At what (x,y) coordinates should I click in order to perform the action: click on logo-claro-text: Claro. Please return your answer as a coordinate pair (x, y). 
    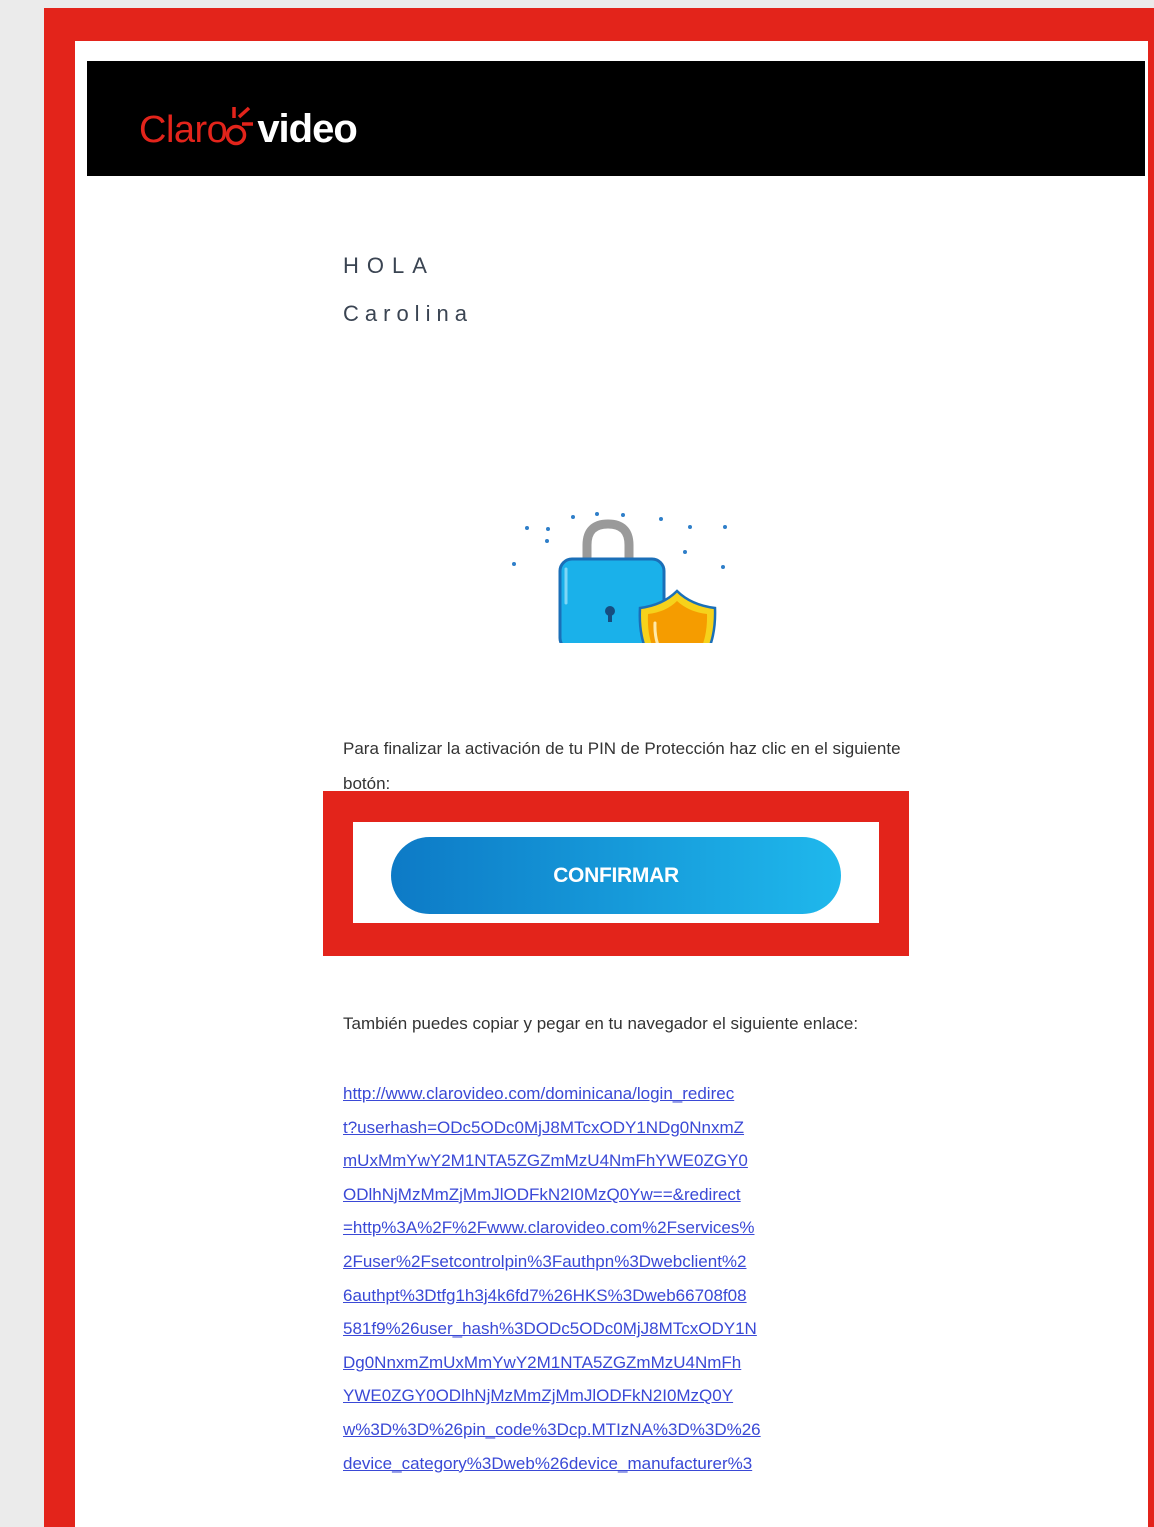
    Looking at the image, I should click on (183, 130).